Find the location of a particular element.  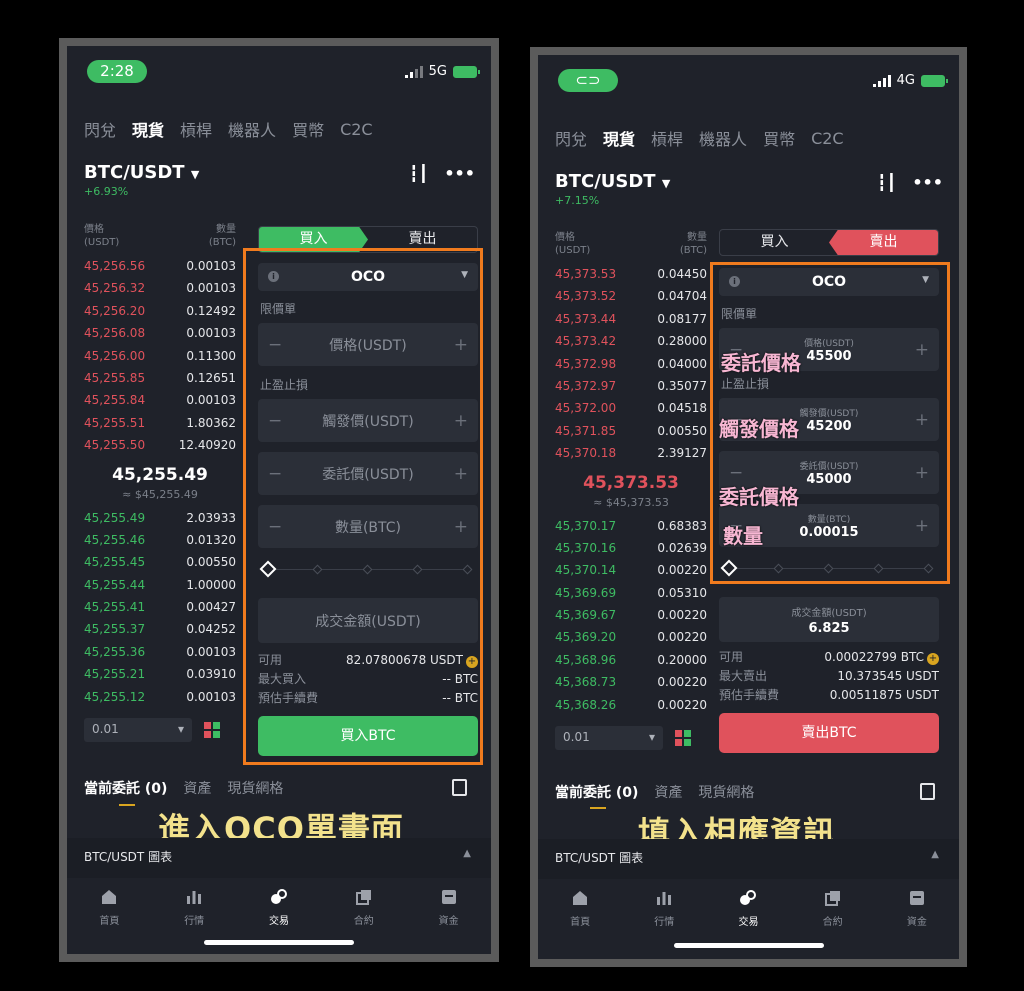

order-qty: 0.00220 is located at coordinates (682, 637).